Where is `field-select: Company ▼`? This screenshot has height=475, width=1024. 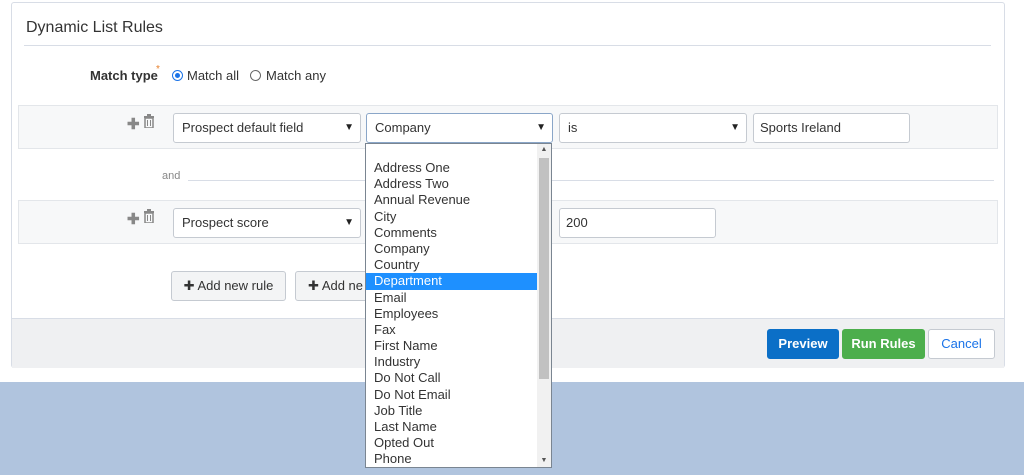
field-select: Company ▼ is located at coordinates (459, 128).